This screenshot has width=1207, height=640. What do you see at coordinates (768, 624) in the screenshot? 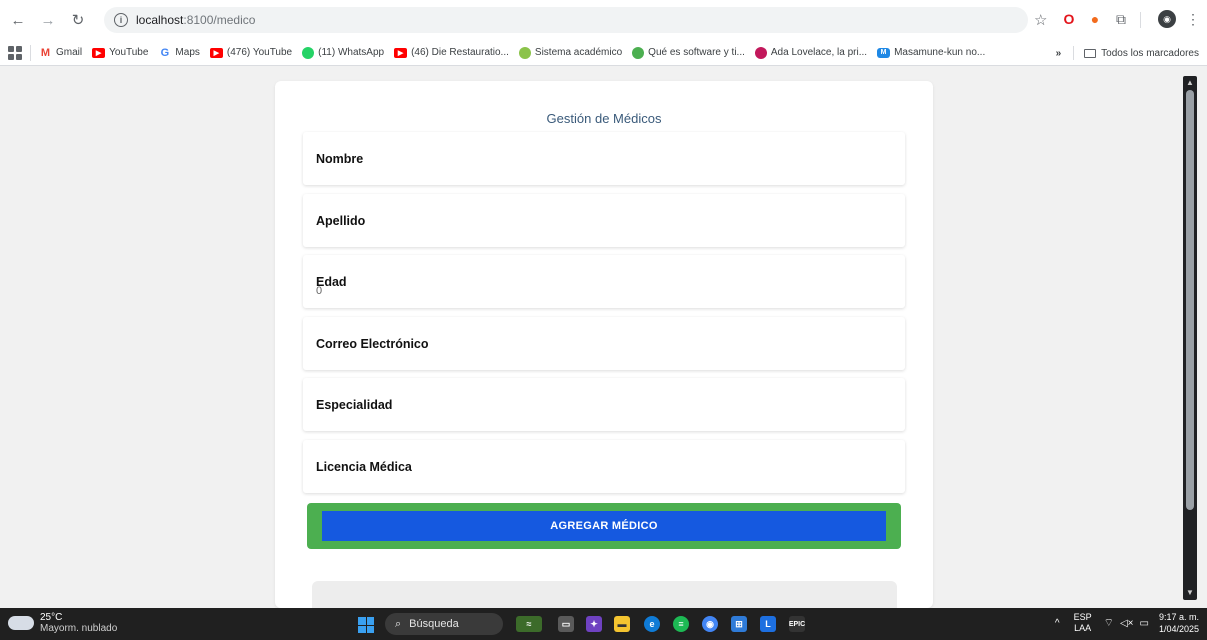
I see `launcher-l-icon: L` at bounding box center [768, 624].